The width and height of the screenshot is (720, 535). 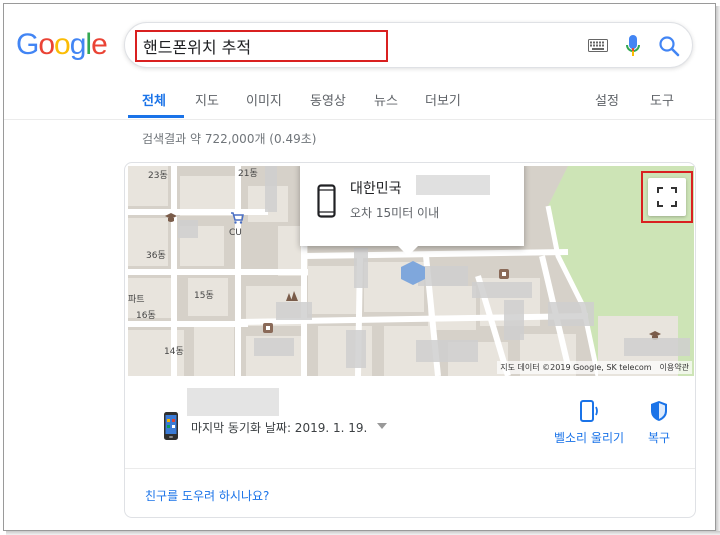 I want to click on street-label: 14동, so click(x=174, y=352).